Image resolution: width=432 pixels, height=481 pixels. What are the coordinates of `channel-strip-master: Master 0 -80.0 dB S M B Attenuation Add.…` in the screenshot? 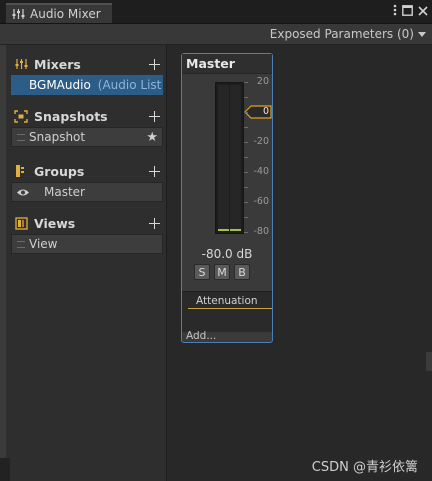 It's located at (227, 198).